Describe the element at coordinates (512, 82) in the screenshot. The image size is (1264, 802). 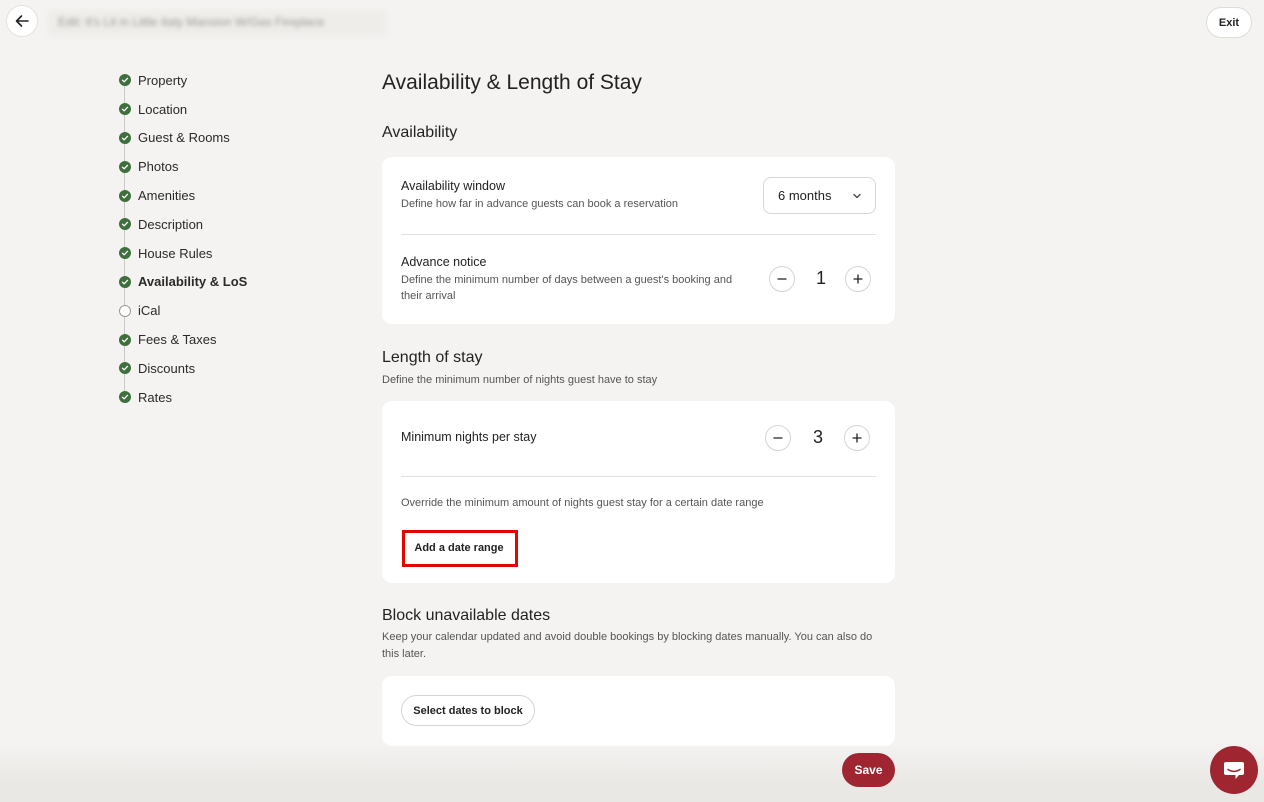
I see `page-title: Availability & Length of Stay` at that location.